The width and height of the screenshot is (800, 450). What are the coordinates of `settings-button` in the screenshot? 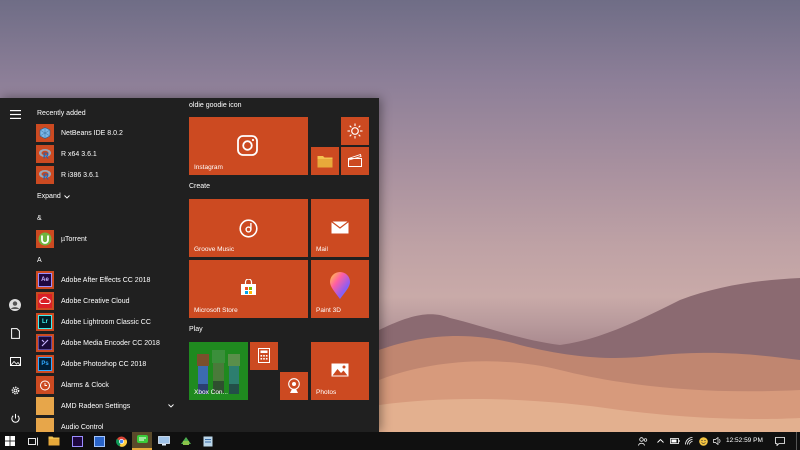 It's located at (15, 390).